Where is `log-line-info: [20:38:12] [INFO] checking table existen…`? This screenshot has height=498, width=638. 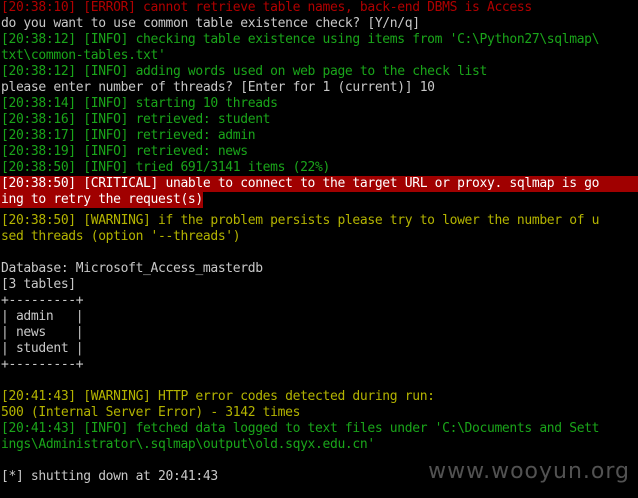
log-line-info: [20:38:12] [INFO] checking table existen… is located at coordinates (300, 39).